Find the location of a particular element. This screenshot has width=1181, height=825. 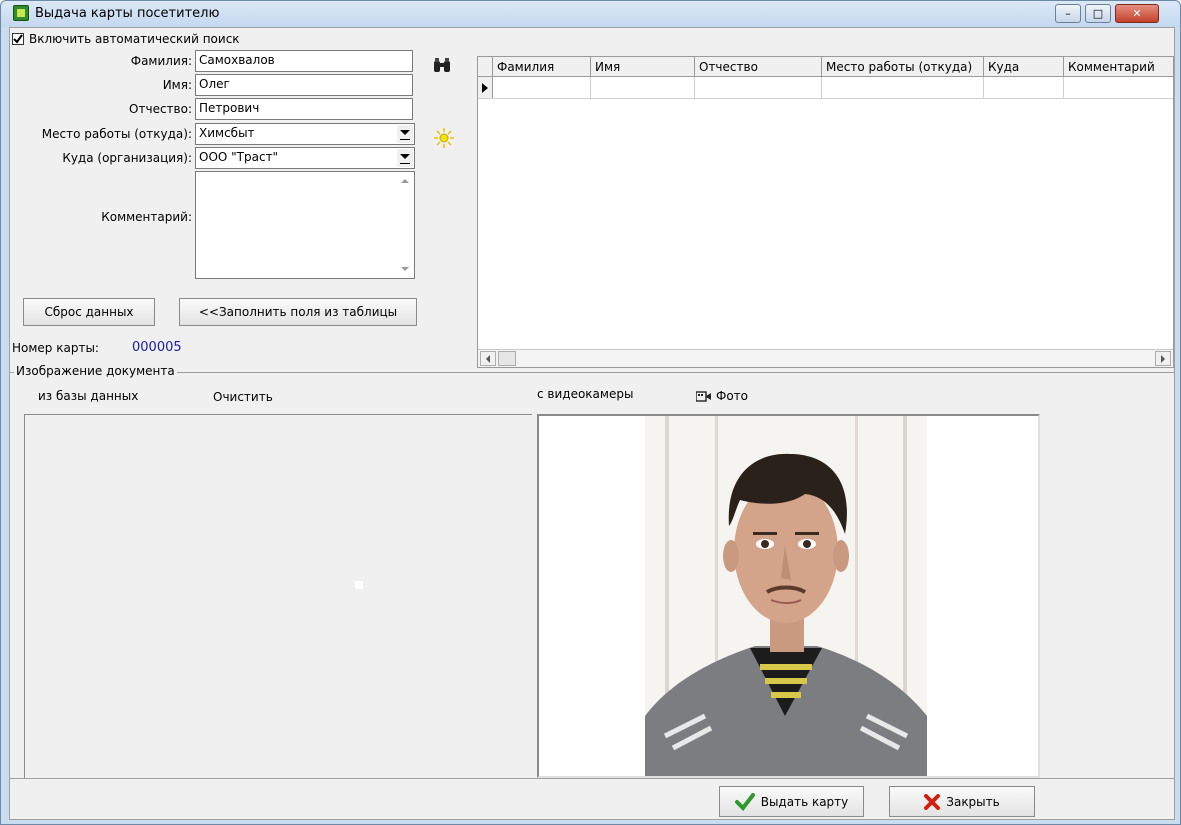

first-name-label: Имя: is located at coordinates (177, 85).